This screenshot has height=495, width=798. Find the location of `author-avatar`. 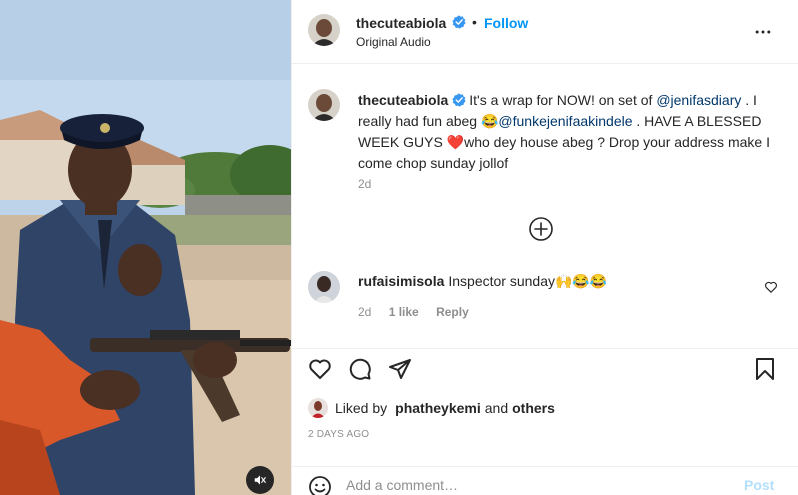

author-avatar is located at coordinates (324, 30).